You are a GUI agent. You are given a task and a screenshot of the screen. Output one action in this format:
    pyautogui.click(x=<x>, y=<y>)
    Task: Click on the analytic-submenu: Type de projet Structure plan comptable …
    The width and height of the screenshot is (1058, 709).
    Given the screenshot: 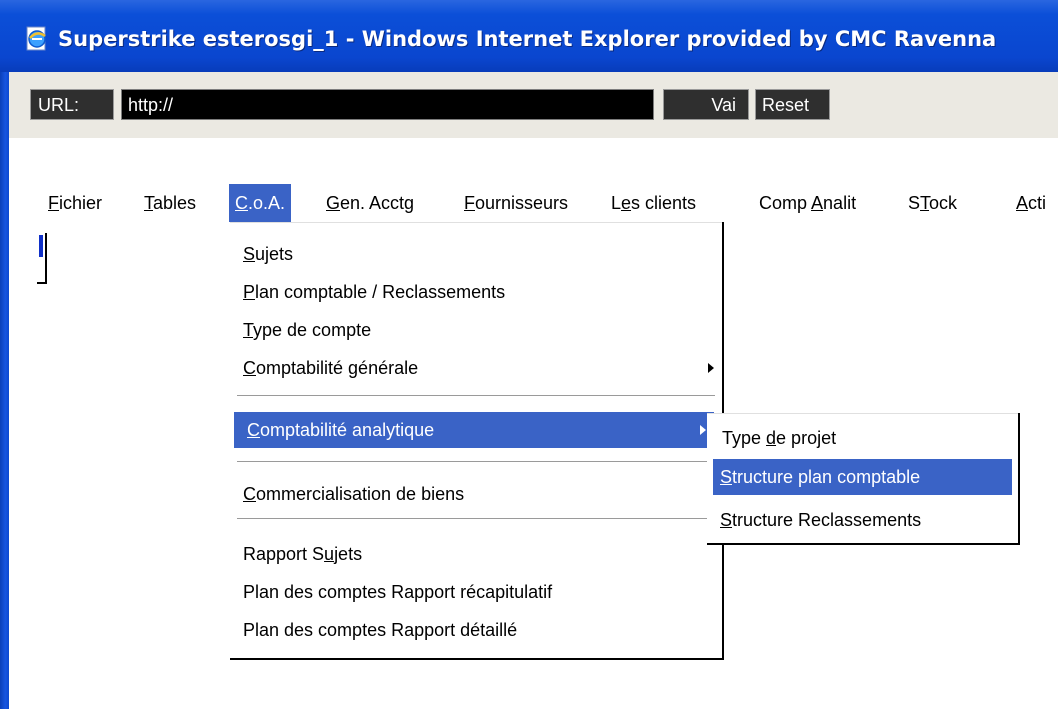 What is the action you would take?
    pyautogui.click(x=863, y=479)
    